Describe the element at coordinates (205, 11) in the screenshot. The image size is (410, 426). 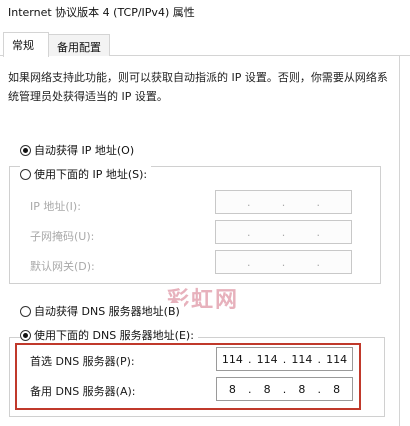
I see `title-bar: Internet 协议版本 4 (TCP/IPv4) 属性` at that location.